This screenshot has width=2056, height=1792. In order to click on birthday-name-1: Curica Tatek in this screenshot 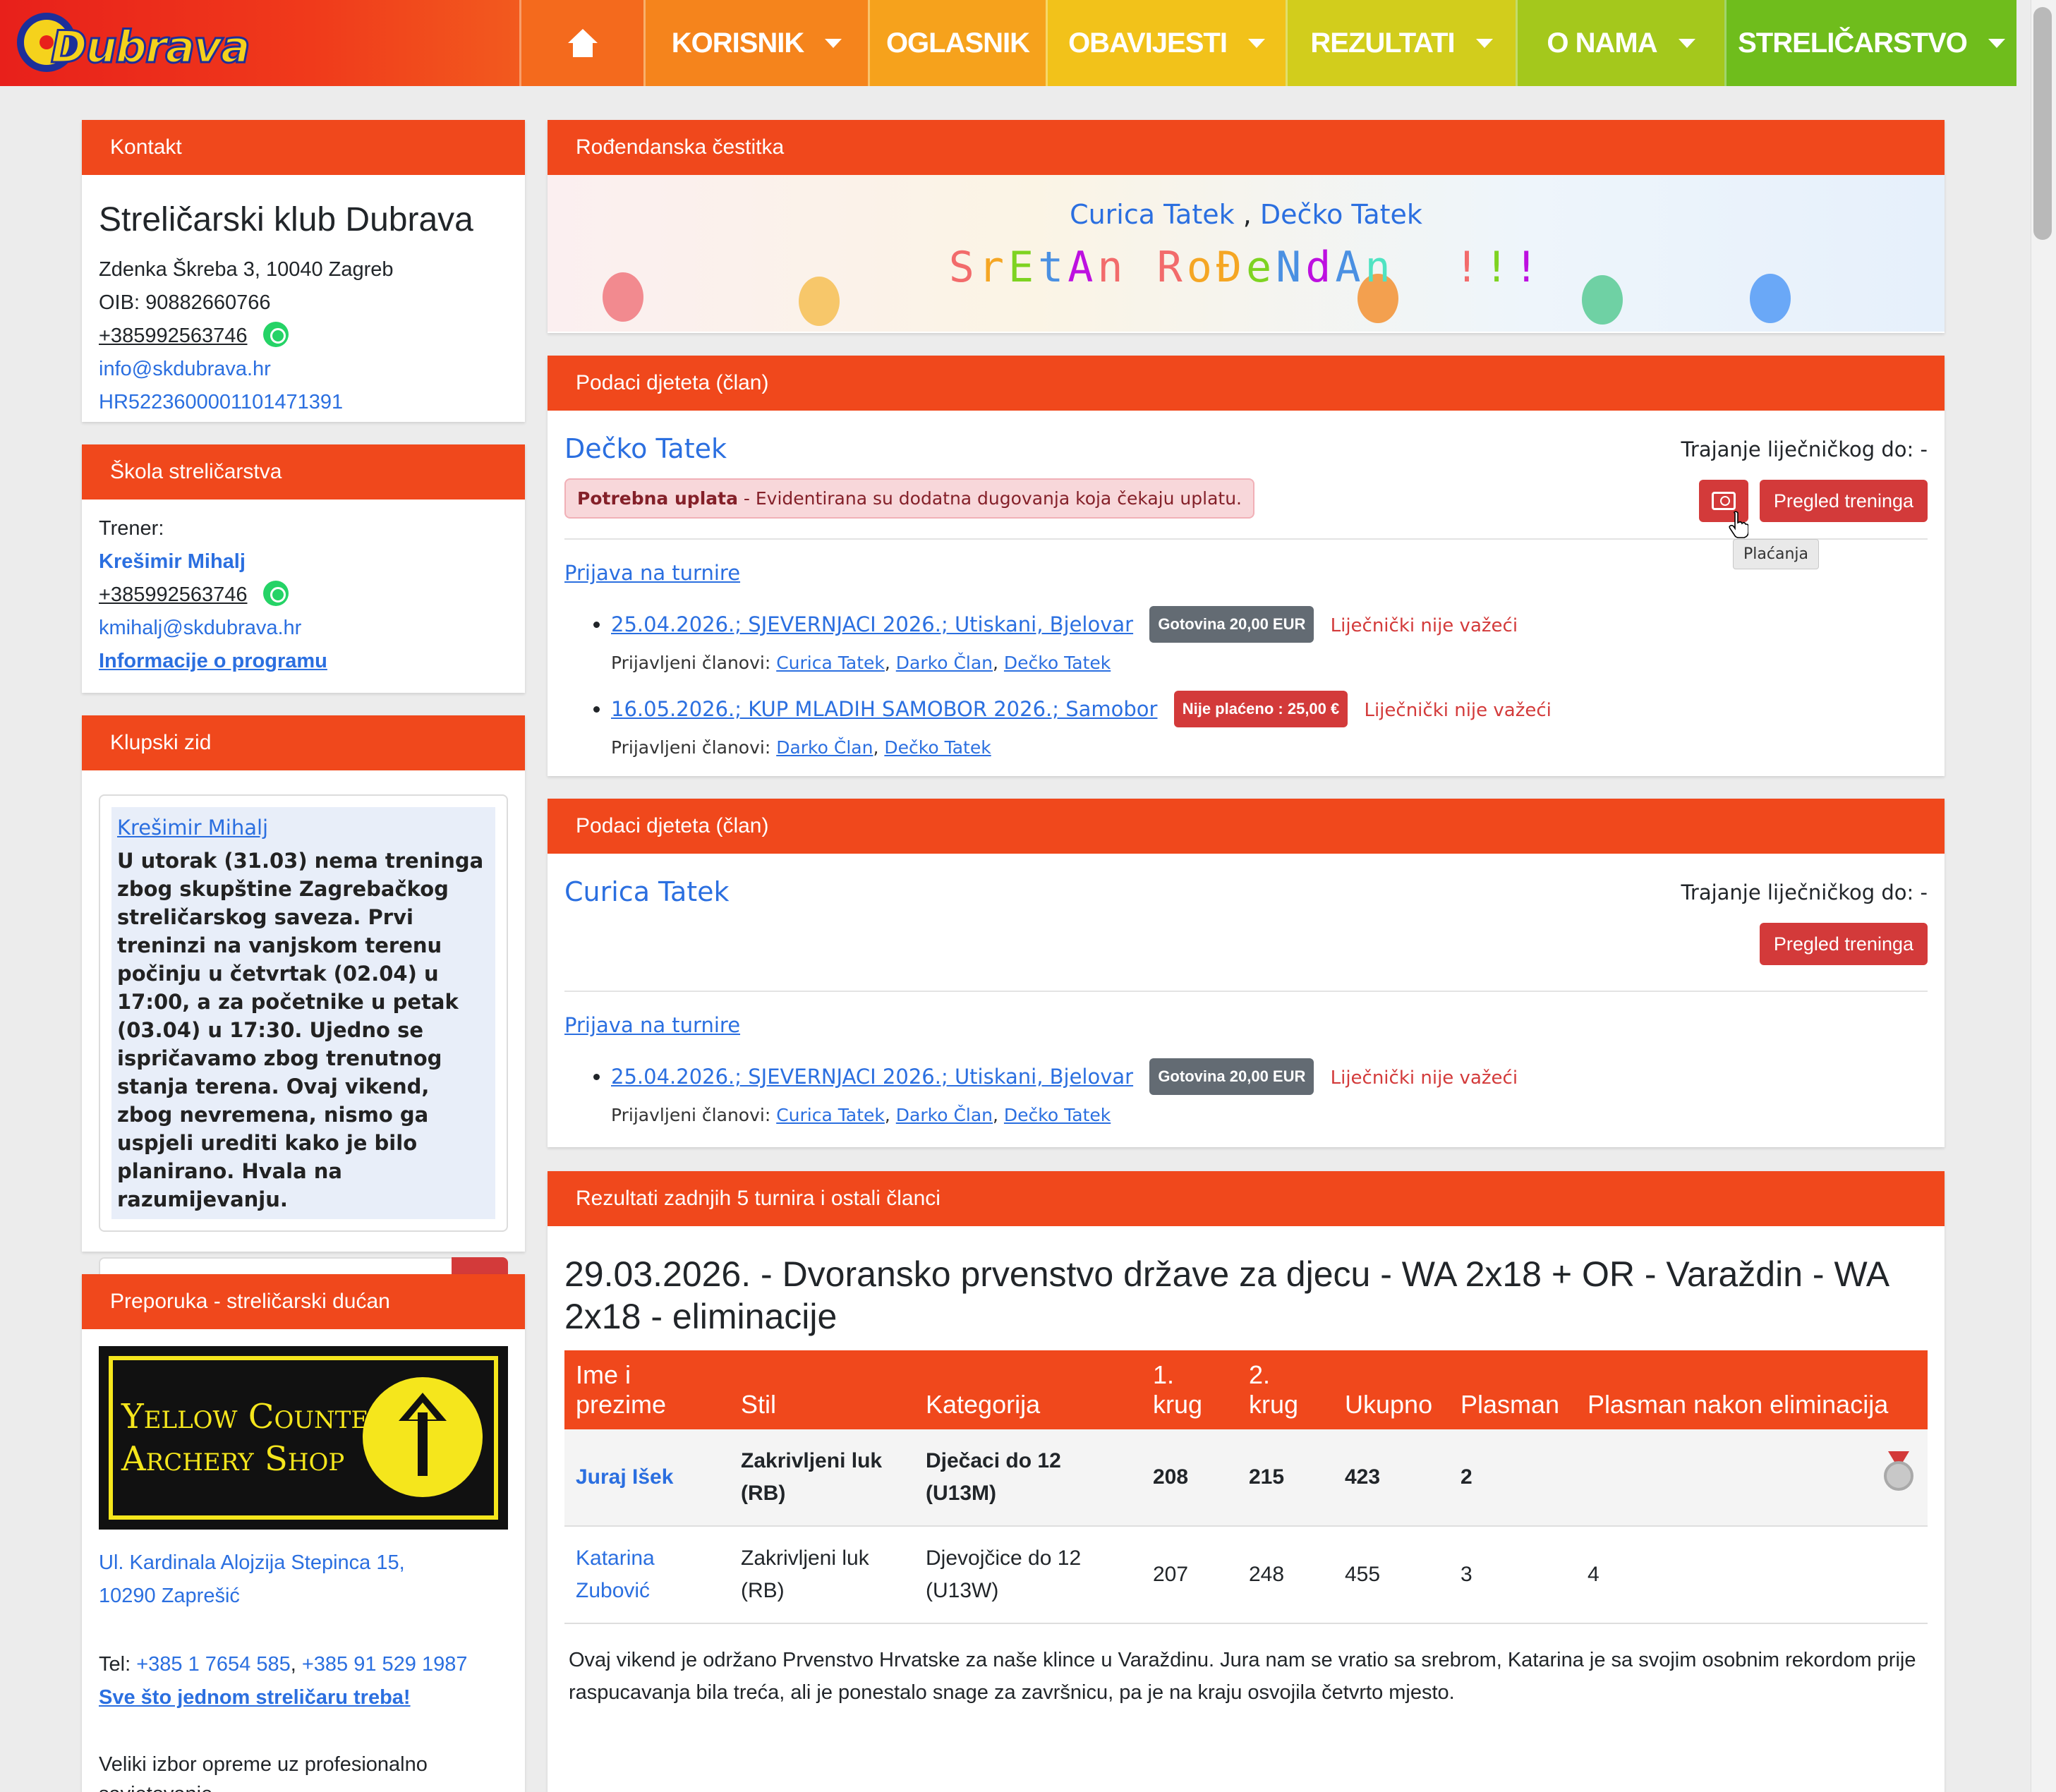, I will do `click(1153, 214)`.